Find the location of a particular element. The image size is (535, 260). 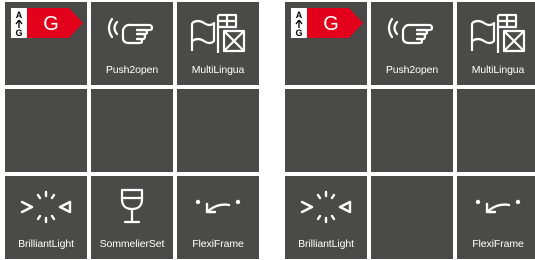

tile-label: SommelierSet is located at coordinates (132, 244).